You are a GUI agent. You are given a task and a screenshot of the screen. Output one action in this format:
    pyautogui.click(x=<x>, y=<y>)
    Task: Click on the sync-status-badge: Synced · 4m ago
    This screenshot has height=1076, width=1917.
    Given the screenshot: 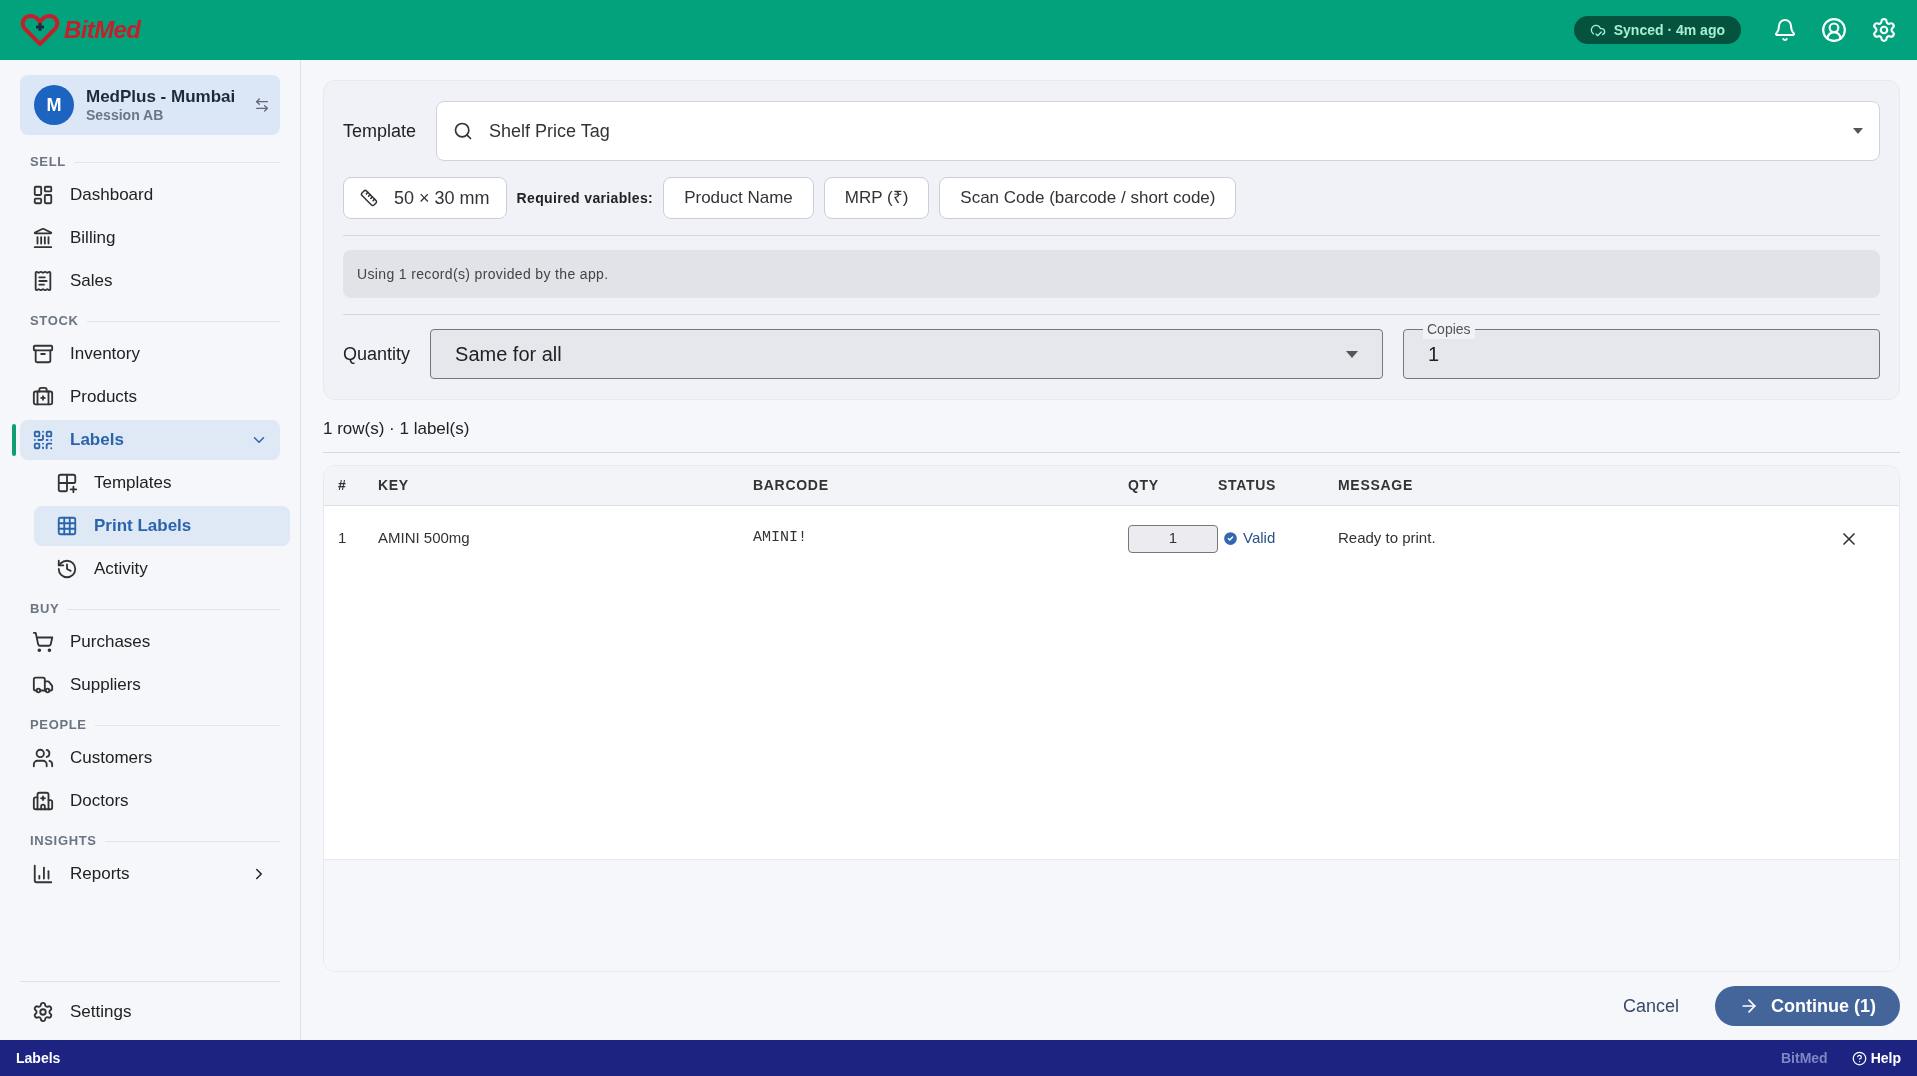 What is the action you would take?
    pyautogui.click(x=1657, y=30)
    